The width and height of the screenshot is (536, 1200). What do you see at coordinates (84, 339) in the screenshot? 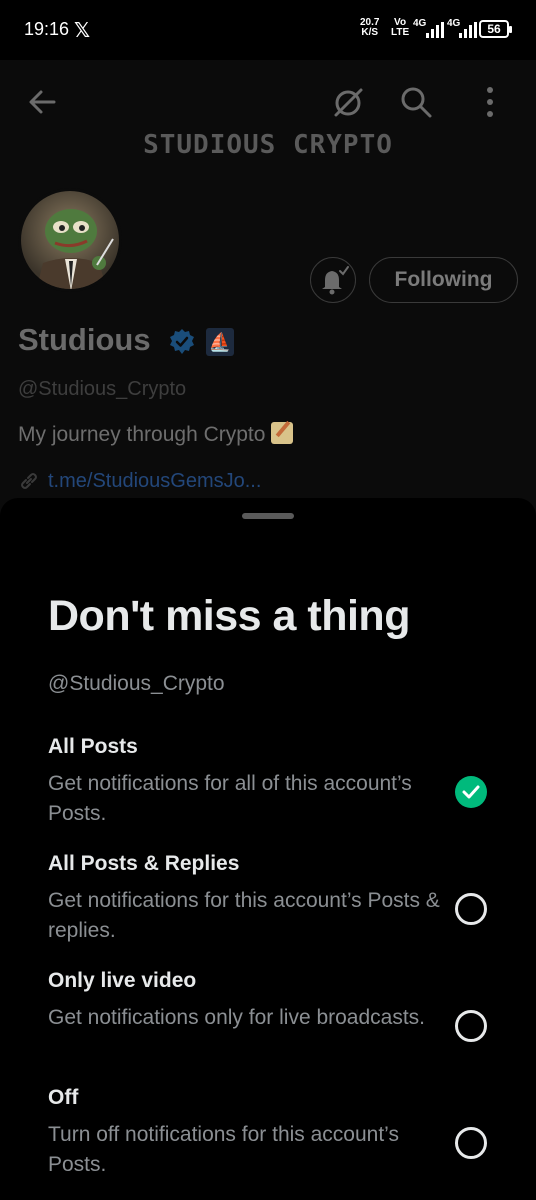
I see `display-name: Studious` at bounding box center [84, 339].